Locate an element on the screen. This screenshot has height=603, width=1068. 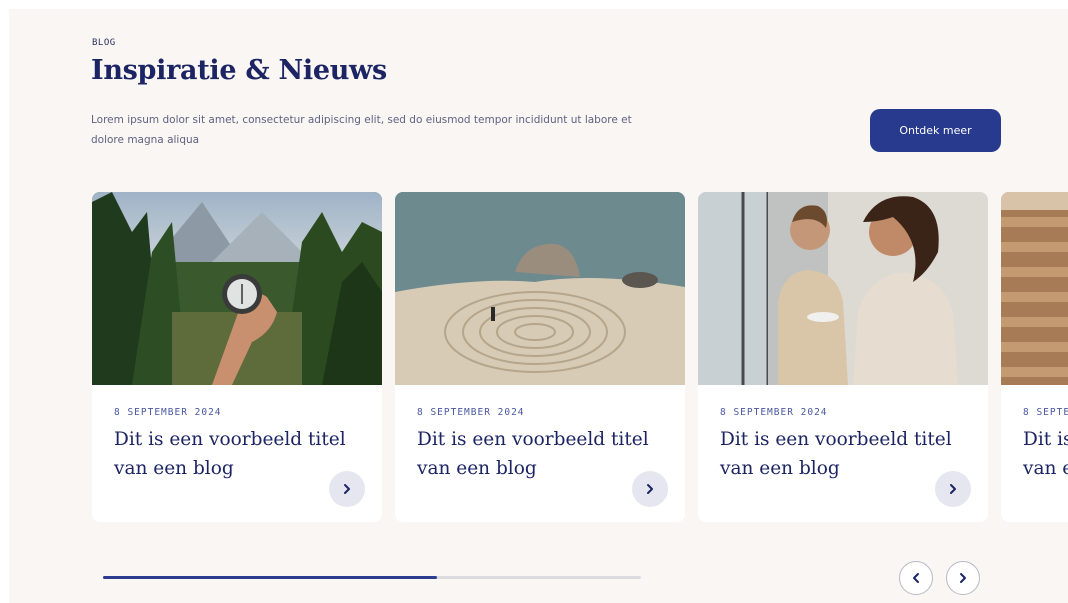
section-eyebrow: BLOG is located at coordinates (104, 43).